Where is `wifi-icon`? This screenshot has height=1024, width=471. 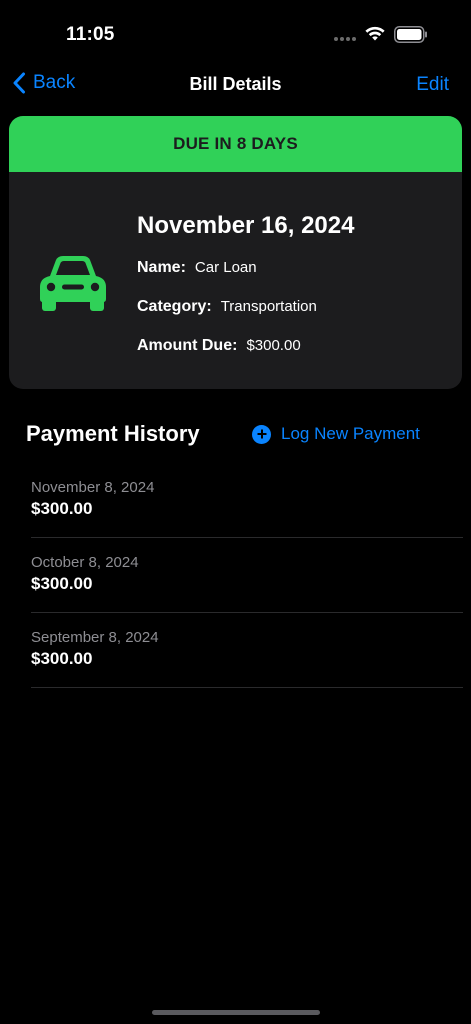 wifi-icon is located at coordinates (375, 33).